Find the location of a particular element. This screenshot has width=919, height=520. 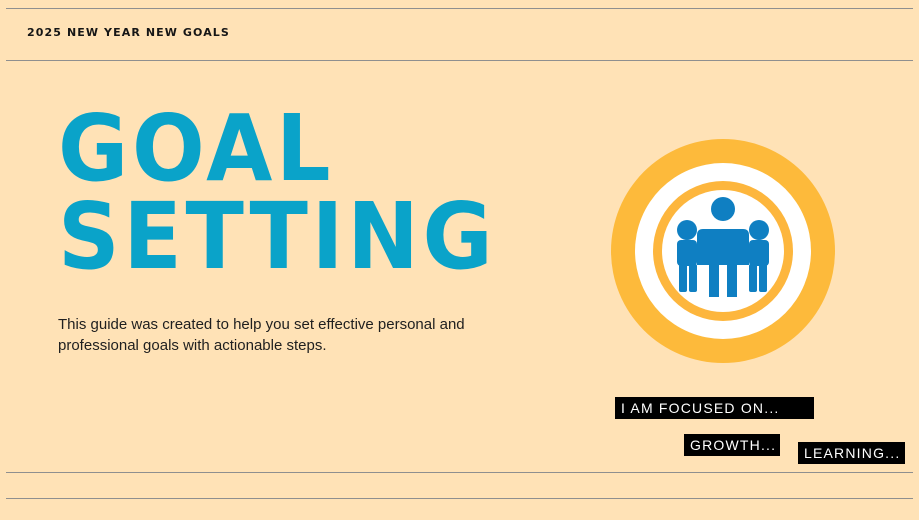

title-goal: GOAL is located at coordinates (196, 148).